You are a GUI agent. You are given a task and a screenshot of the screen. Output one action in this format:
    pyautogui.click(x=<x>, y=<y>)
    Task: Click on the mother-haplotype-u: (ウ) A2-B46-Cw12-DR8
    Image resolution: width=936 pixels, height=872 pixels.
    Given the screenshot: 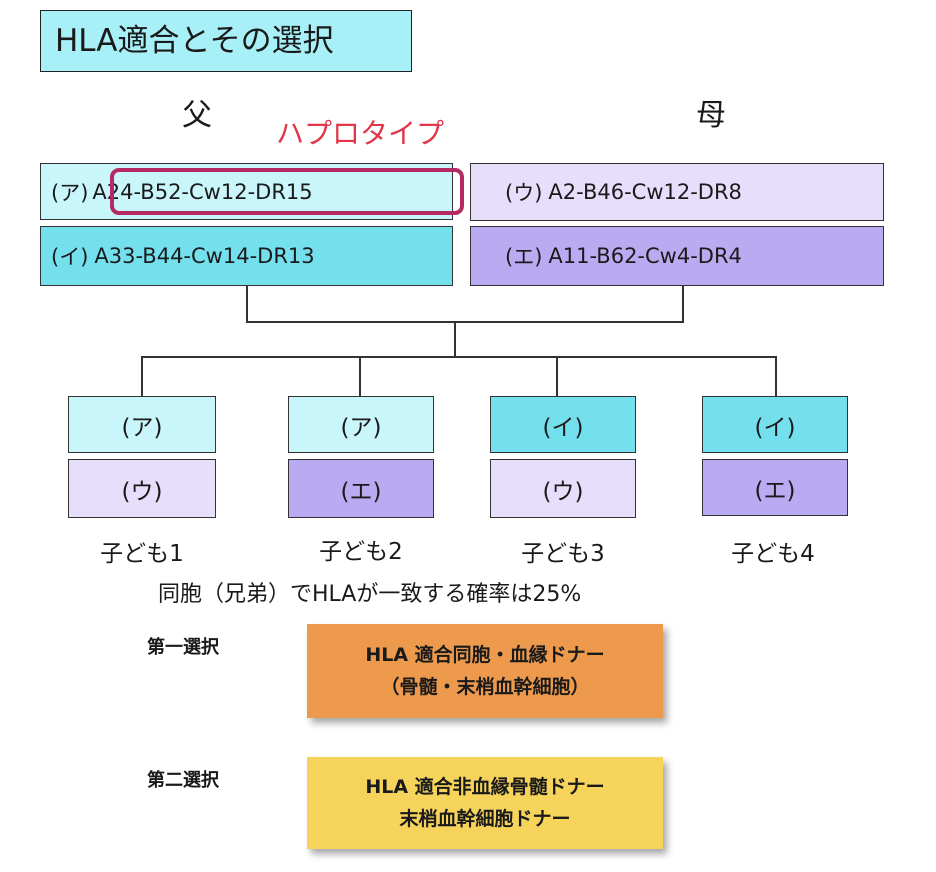 What is the action you would take?
    pyautogui.click(x=677, y=192)
    